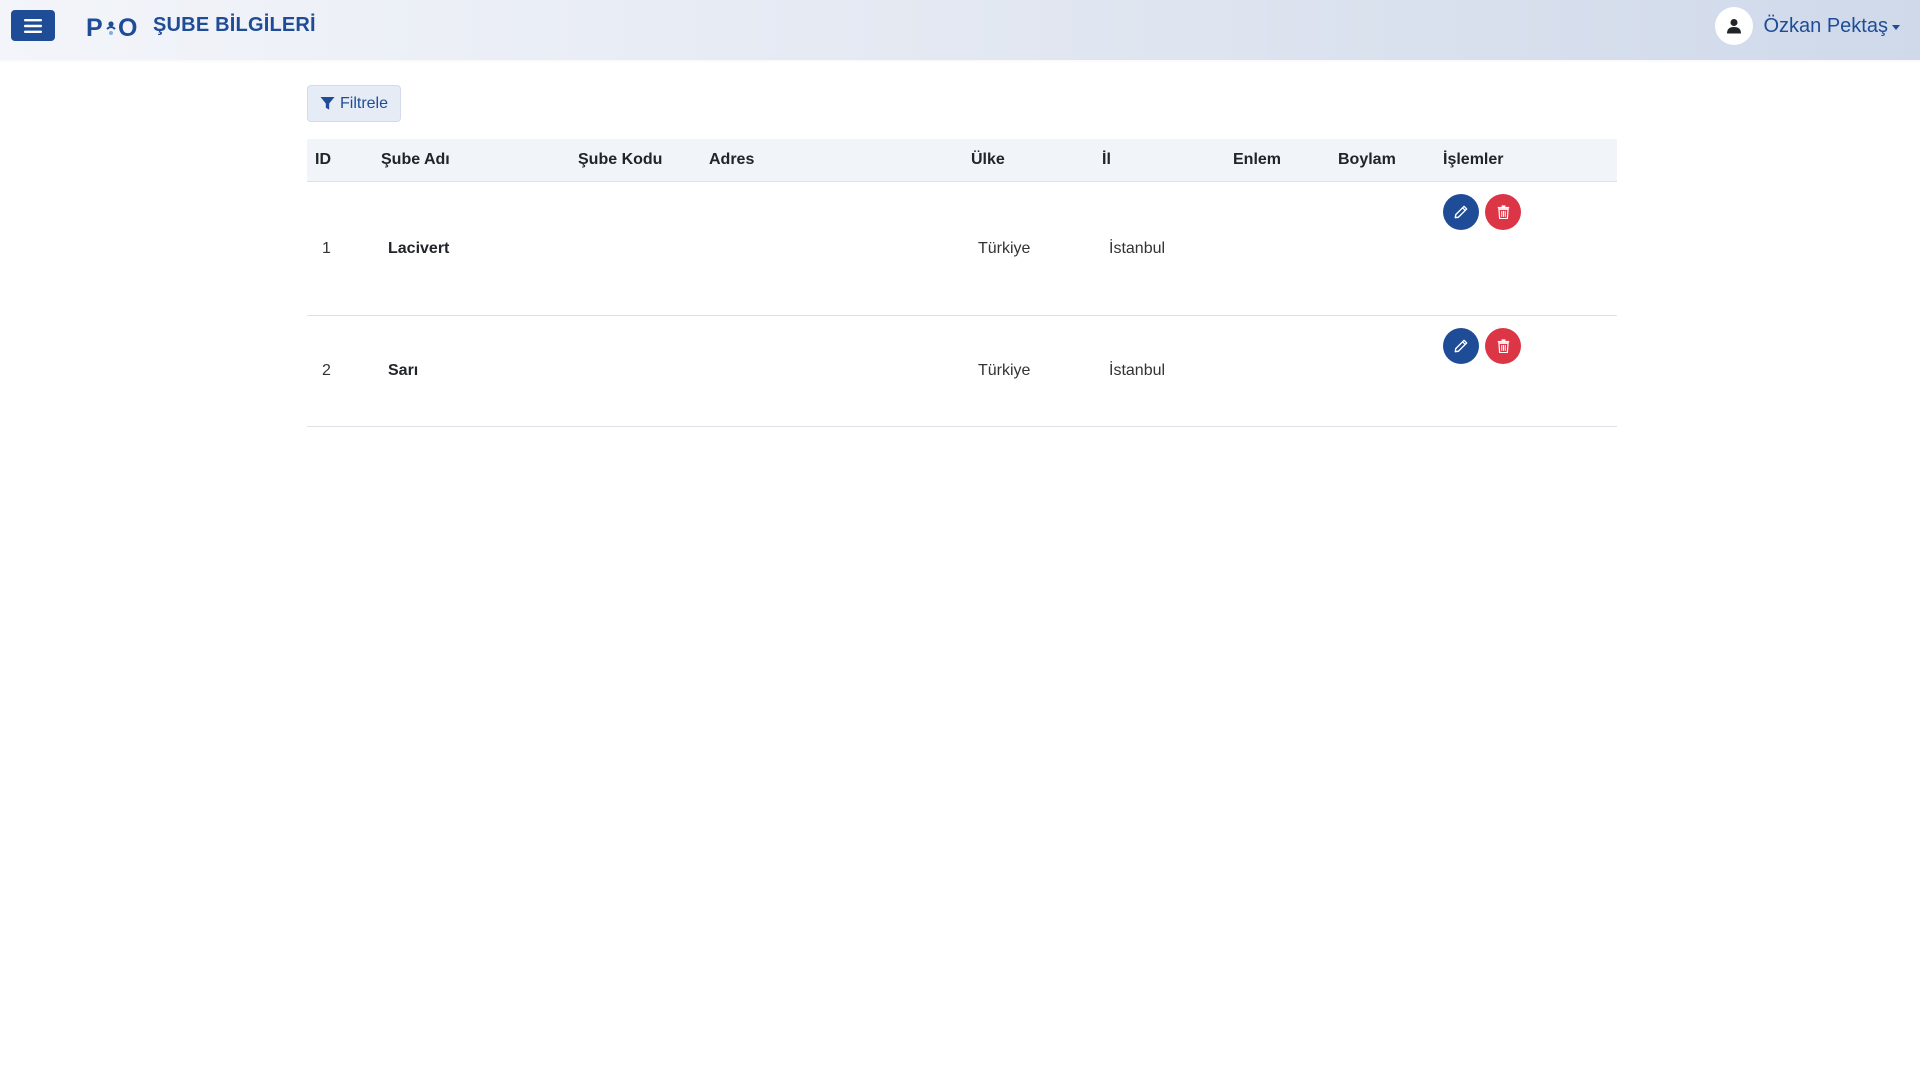 This screenshot has width=1920, height=1080. I want to click on cell-branch-name: Lacivert, so click(471, 248).